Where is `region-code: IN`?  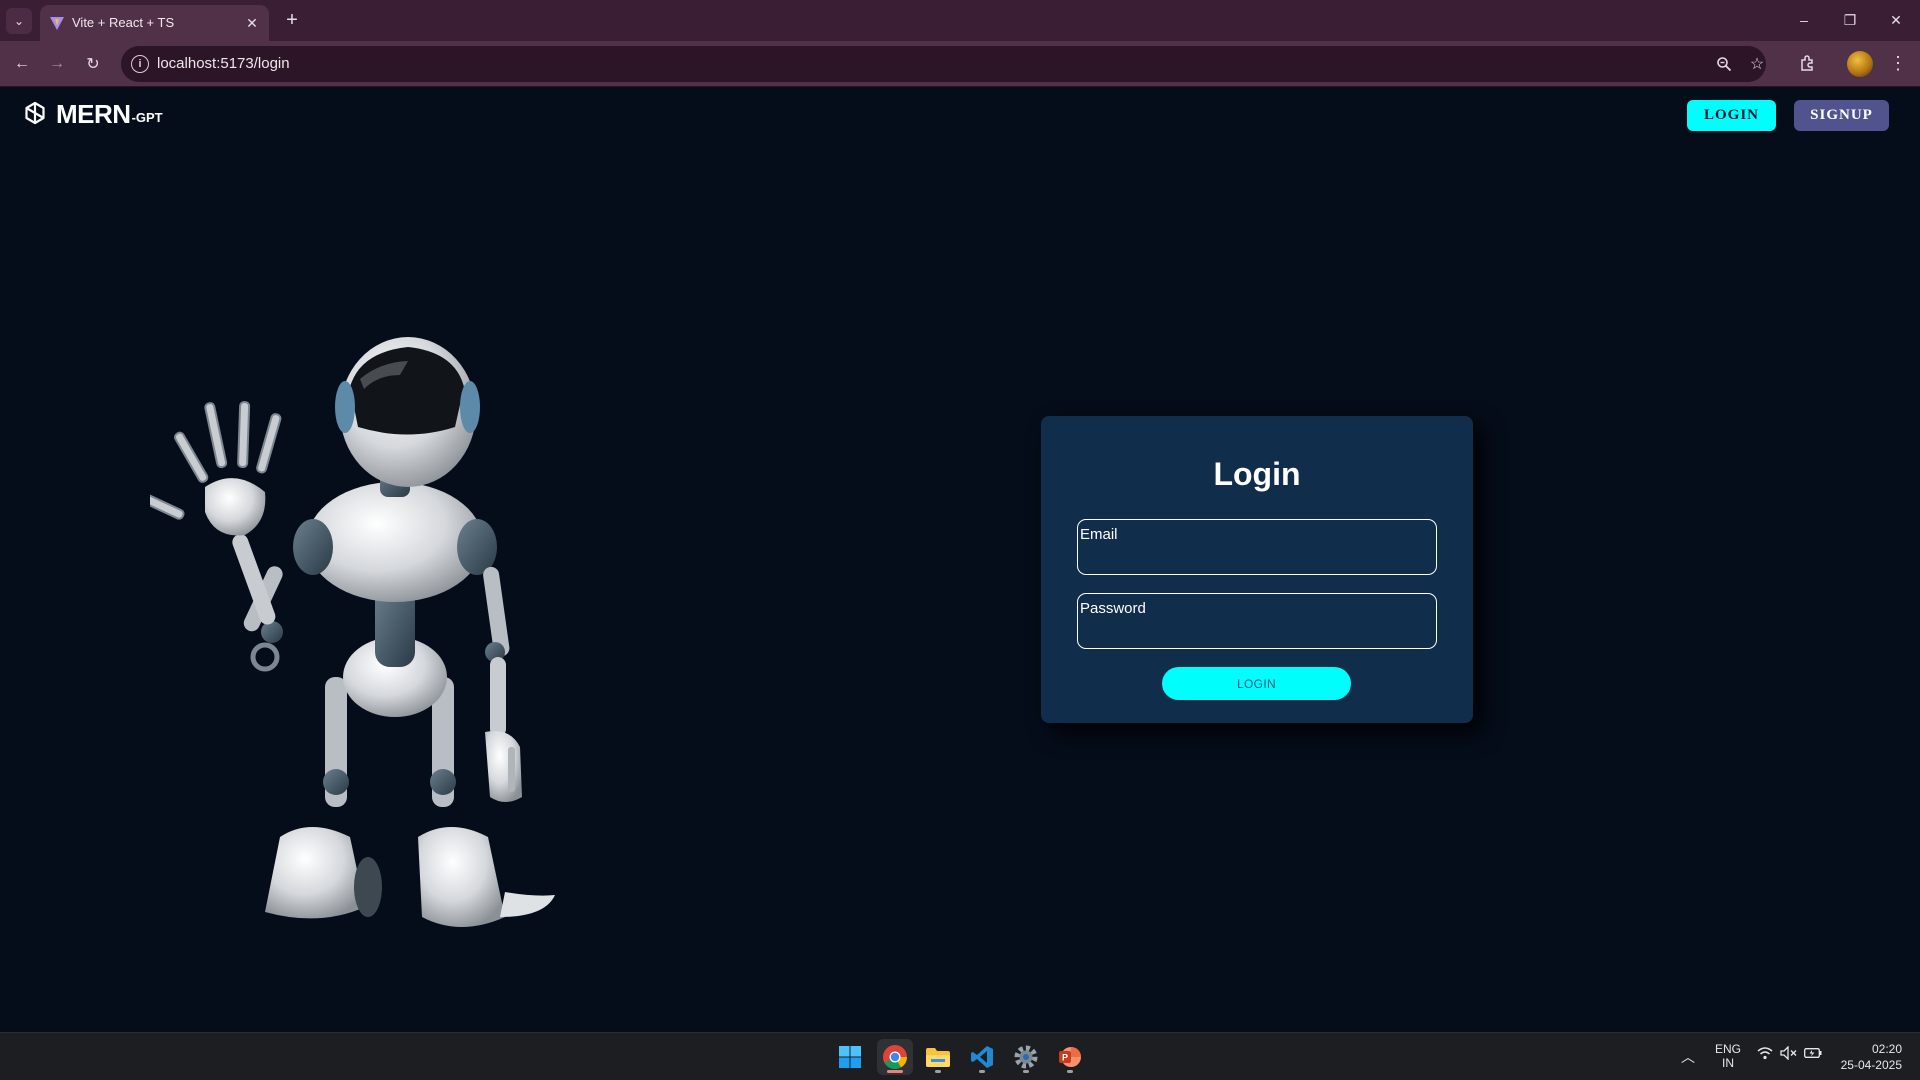
region-code: IN is located at coordinates (1728, 1063).